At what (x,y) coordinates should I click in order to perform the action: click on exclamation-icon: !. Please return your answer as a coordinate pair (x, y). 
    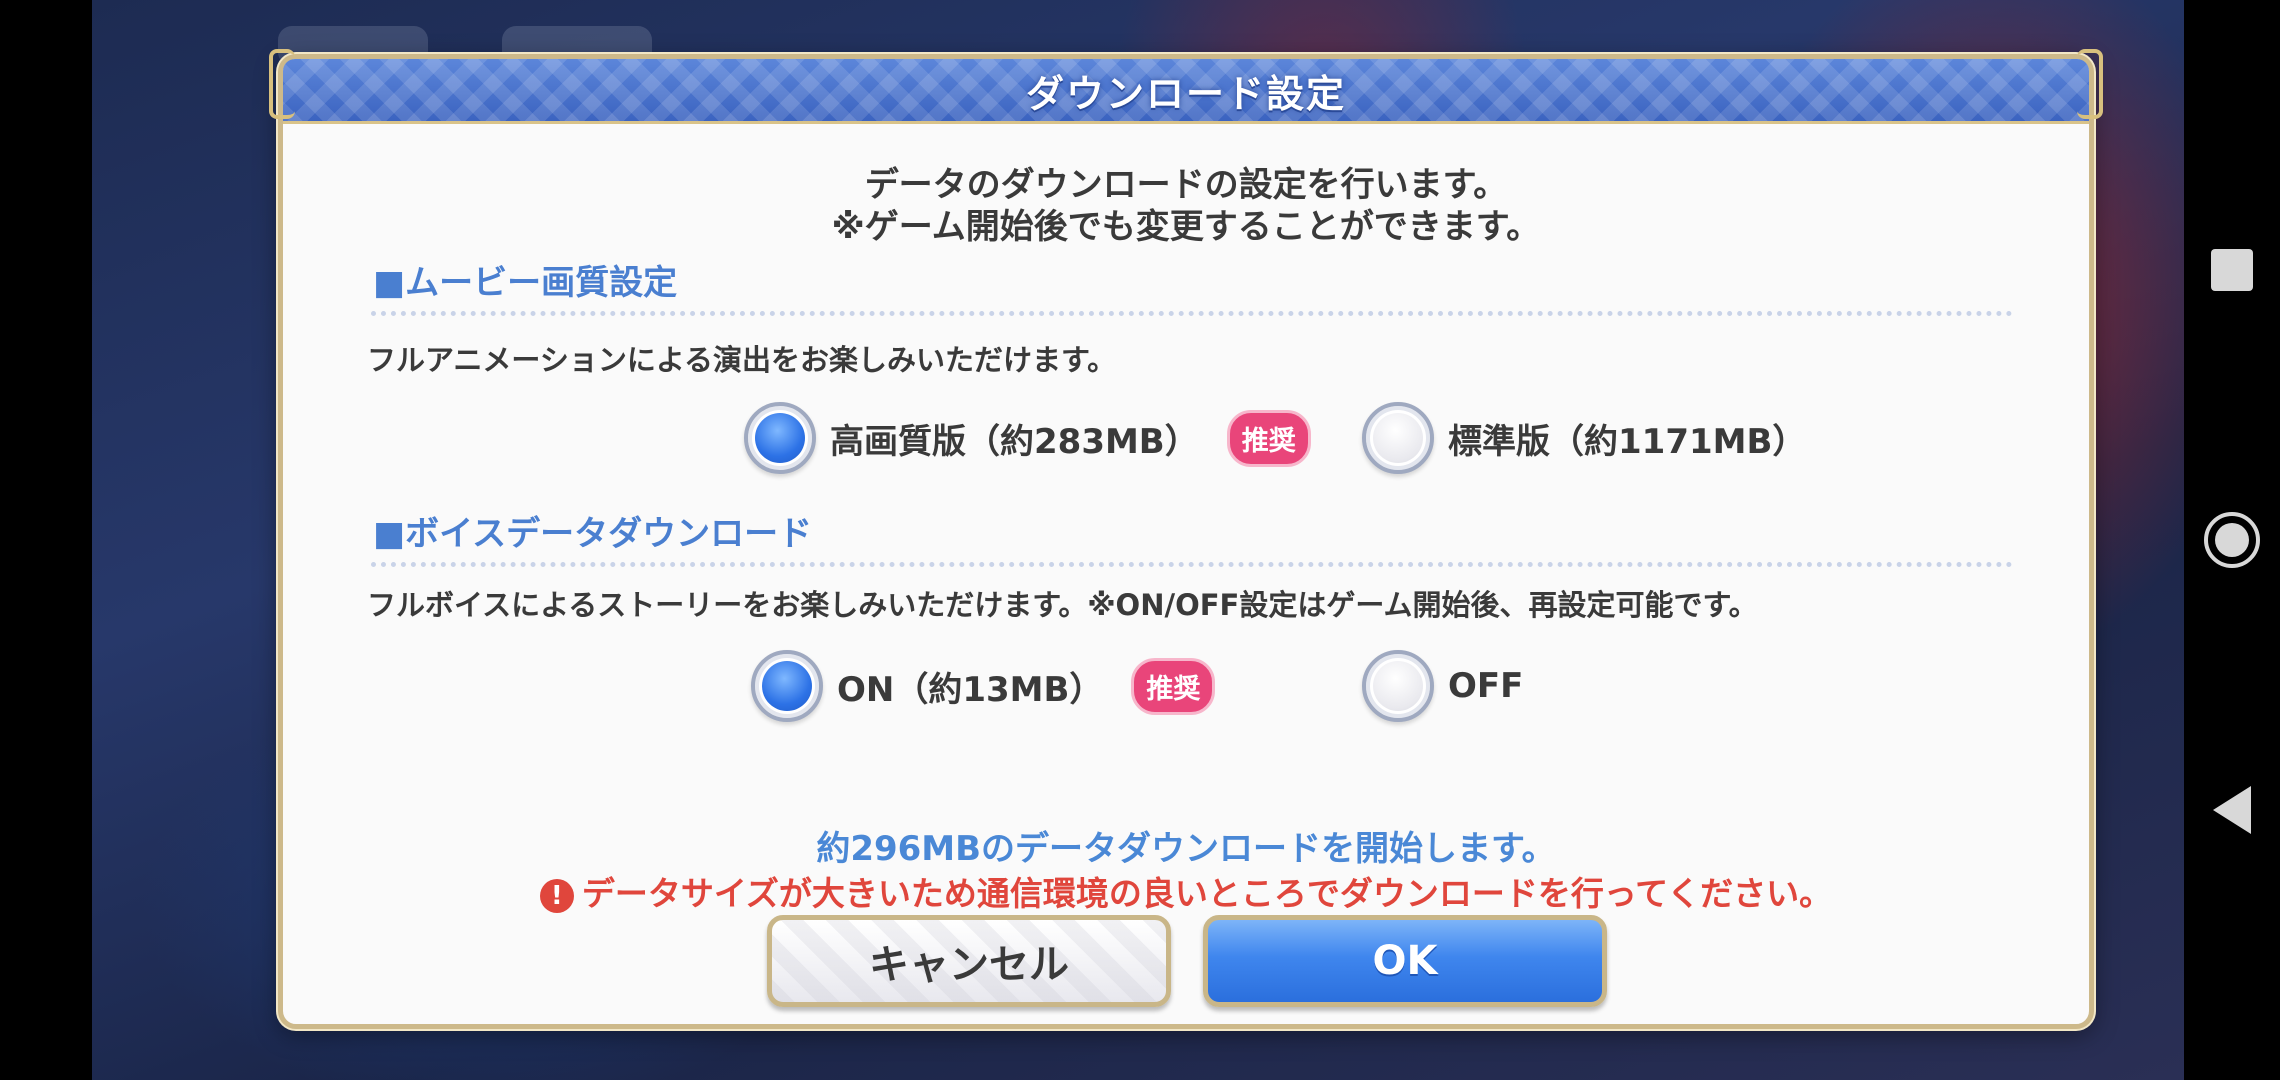
    Looking at the image, I should click on (556, 895).